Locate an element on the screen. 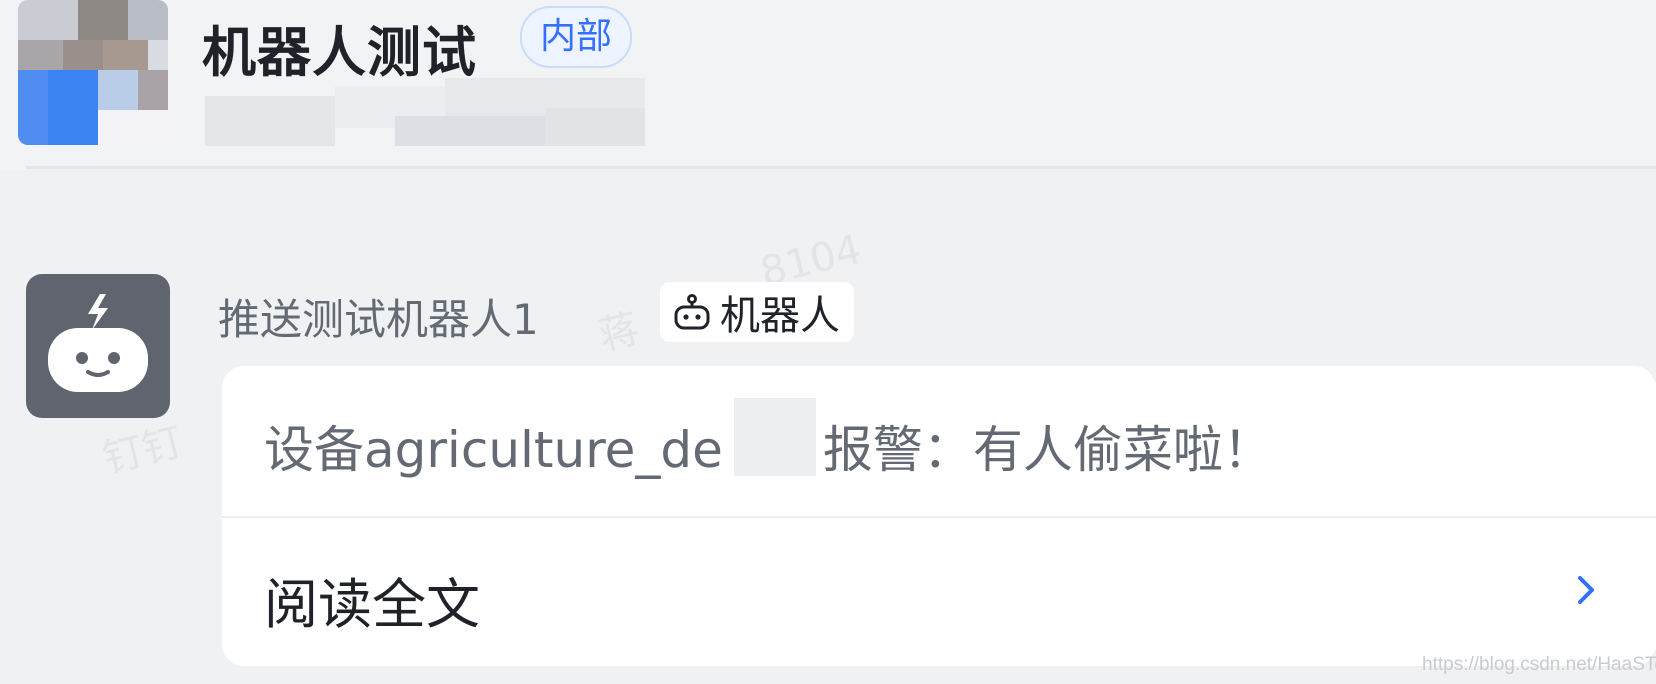  internal-badge: 内部 is located at coordinates (576, 37).